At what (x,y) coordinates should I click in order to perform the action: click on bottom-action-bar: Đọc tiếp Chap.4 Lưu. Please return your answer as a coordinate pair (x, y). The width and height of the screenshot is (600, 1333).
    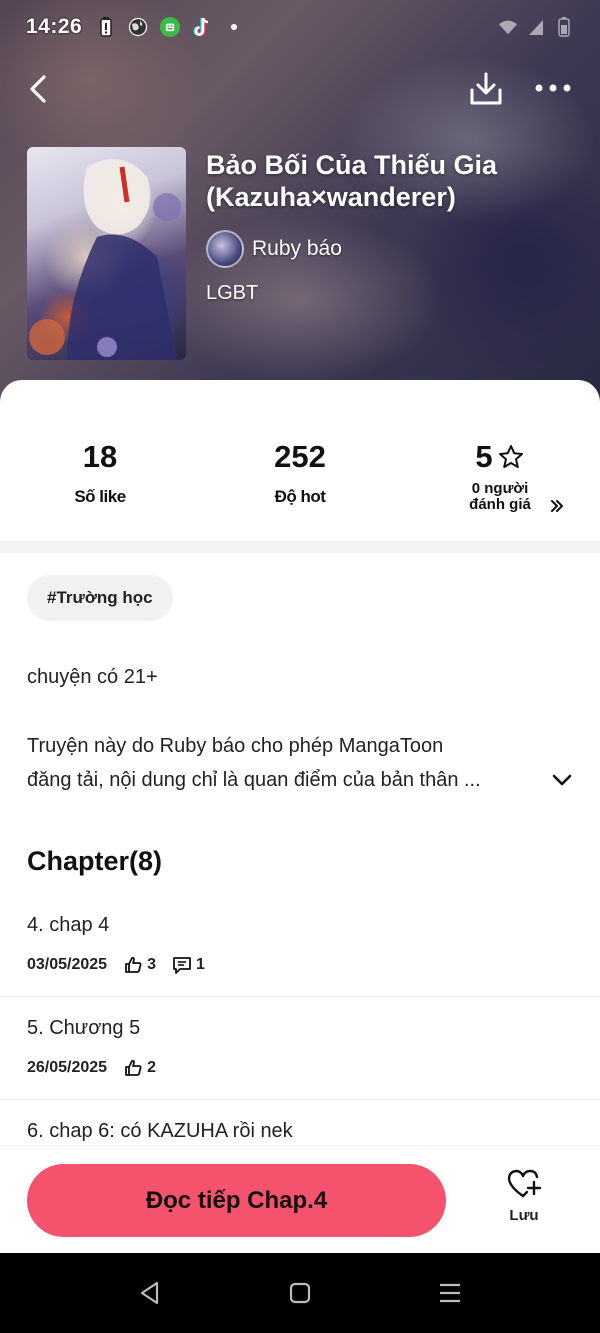
    Looking at the image, I should click on (300, 1199).